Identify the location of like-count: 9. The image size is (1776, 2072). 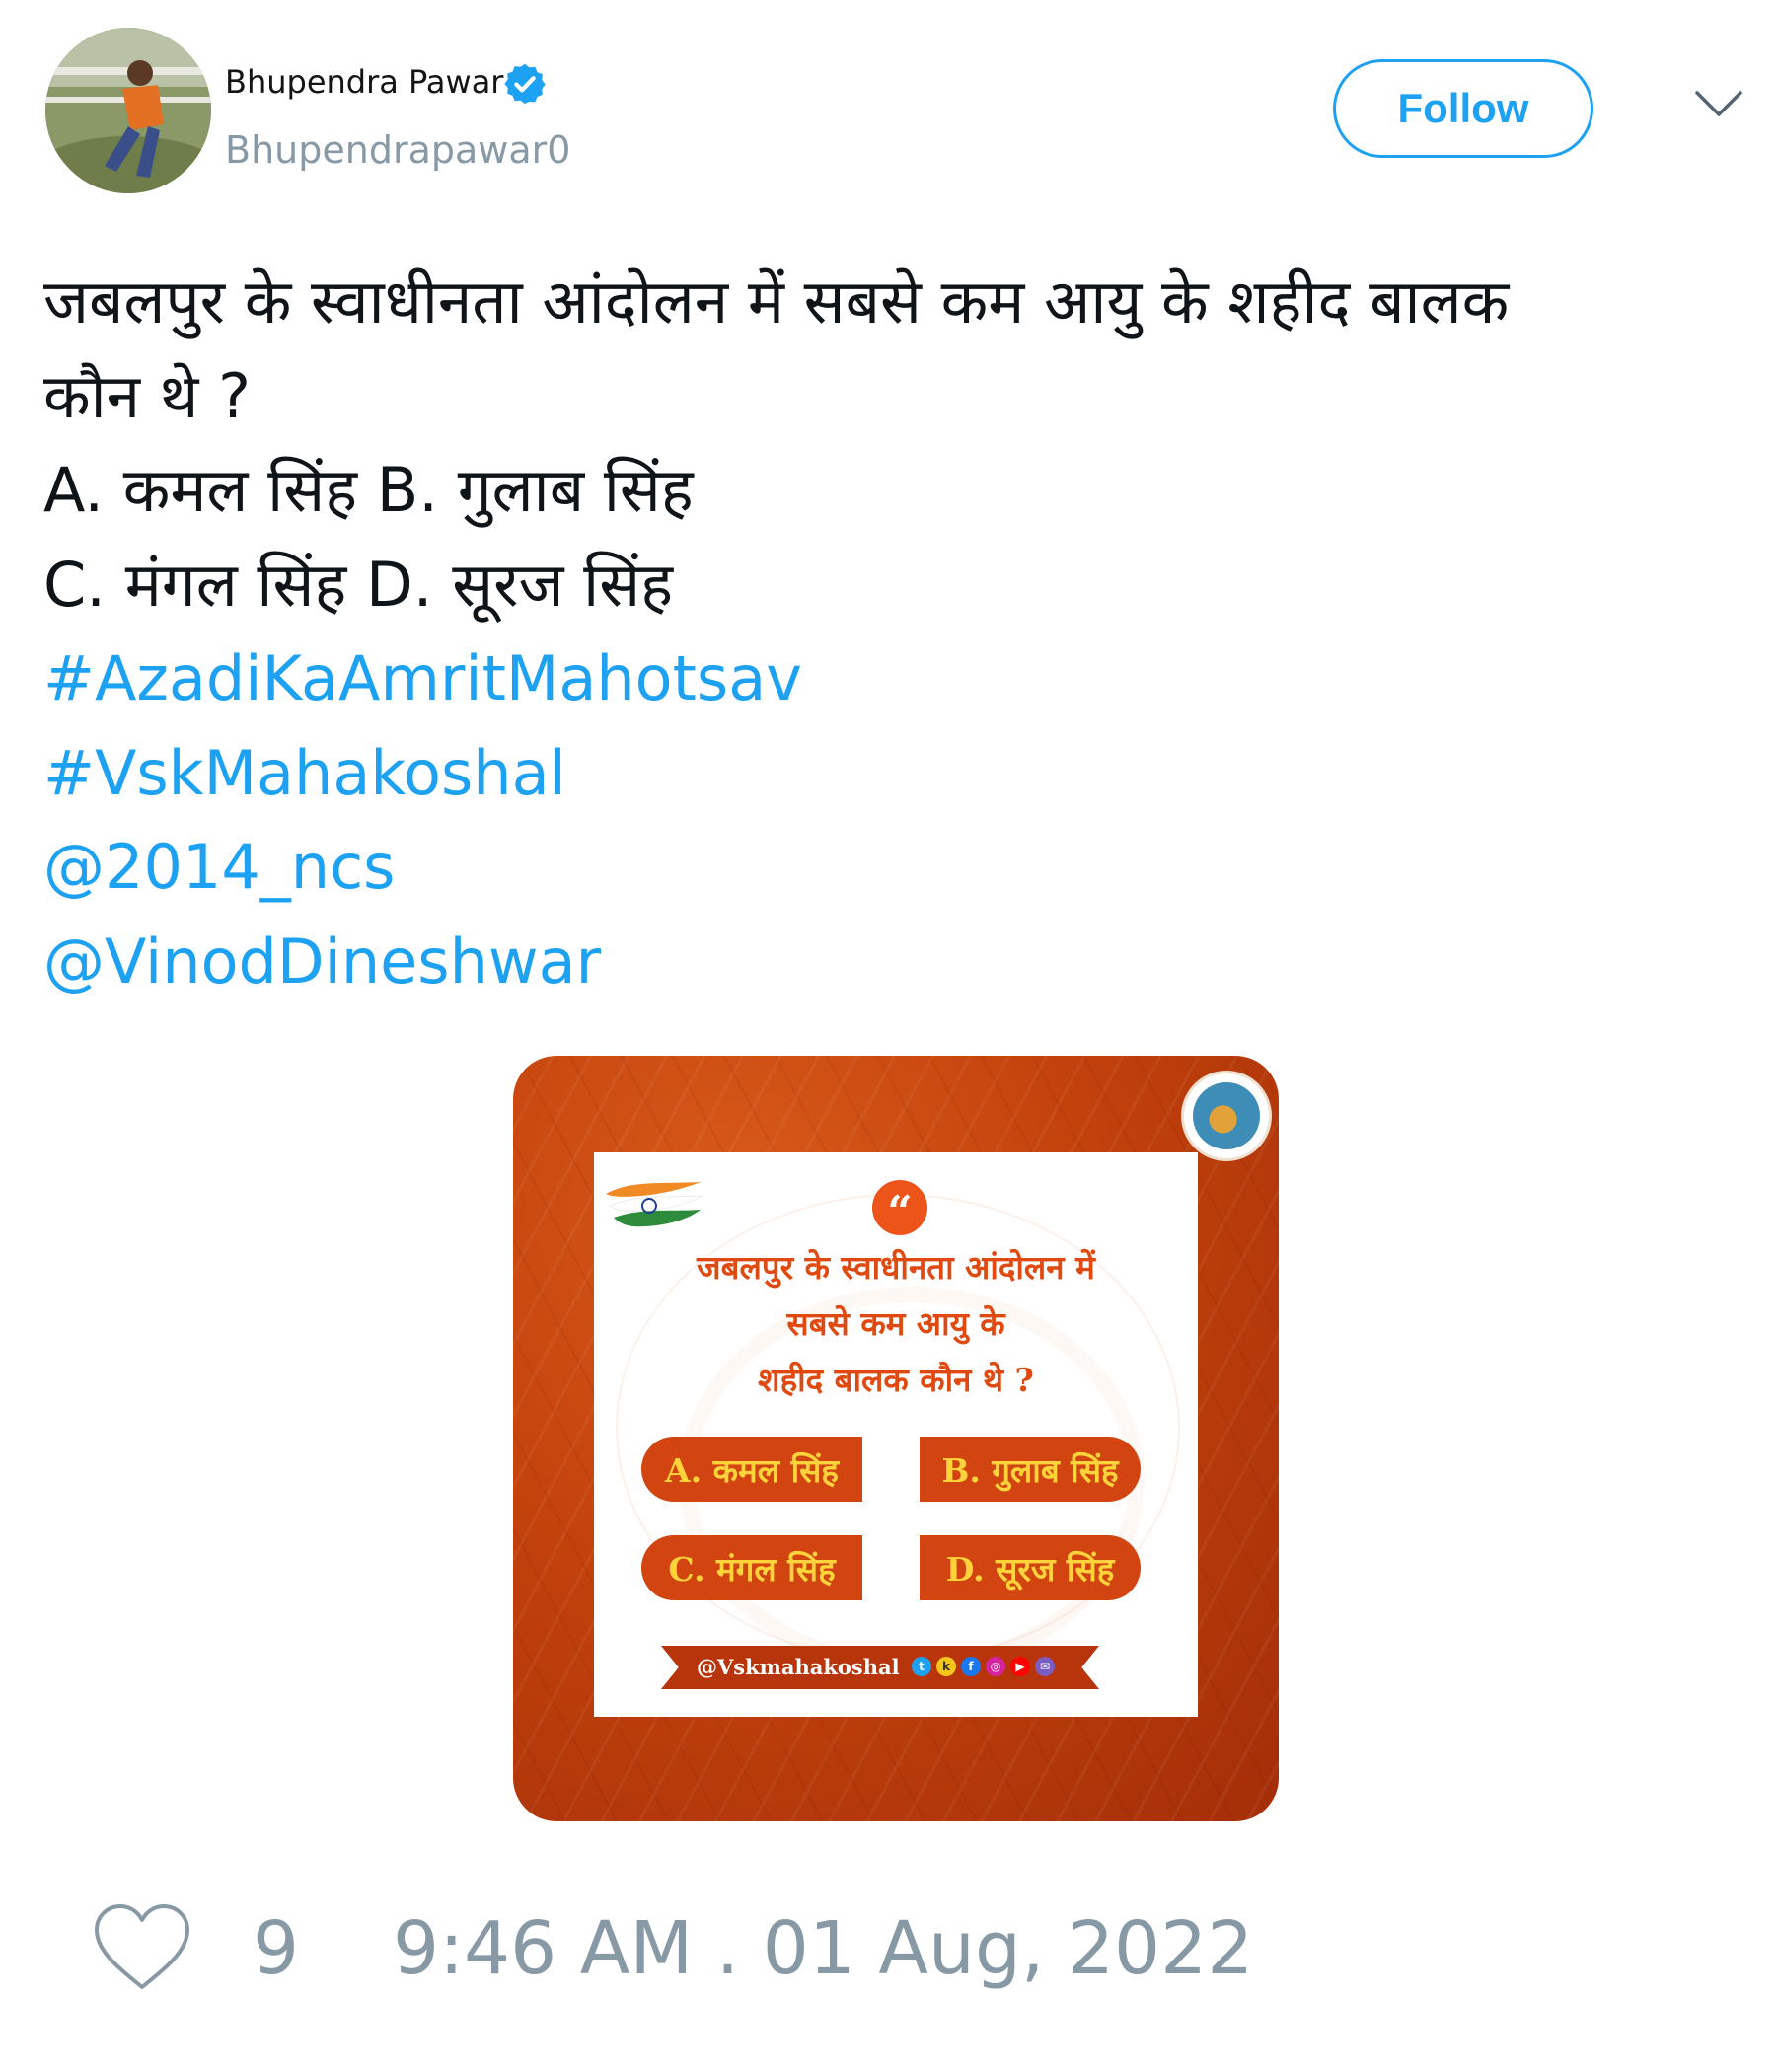
(277, 1949).